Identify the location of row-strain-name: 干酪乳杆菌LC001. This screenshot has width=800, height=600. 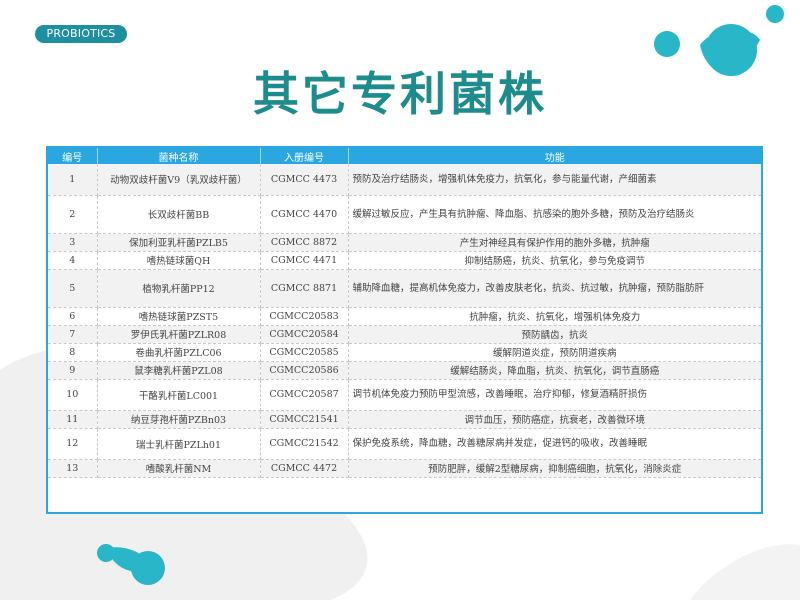
(179, 395).